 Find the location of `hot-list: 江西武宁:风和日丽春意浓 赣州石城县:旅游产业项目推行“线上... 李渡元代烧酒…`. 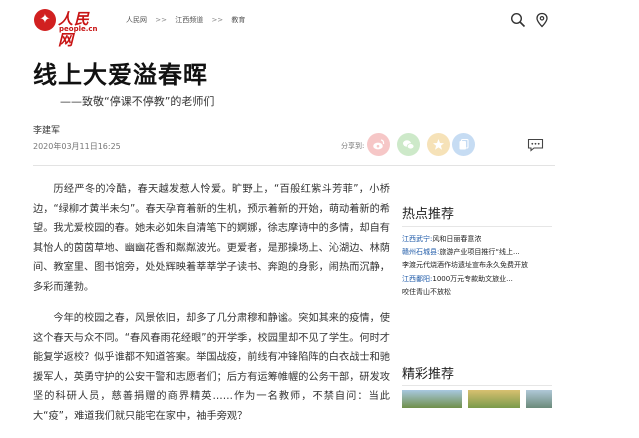

hot-list: 江西武宁:风和日丽春意浓 赣州石城县:旅游产业项目推行“线上... 李渡元代烧酒… is located at coordinates (477, 266).